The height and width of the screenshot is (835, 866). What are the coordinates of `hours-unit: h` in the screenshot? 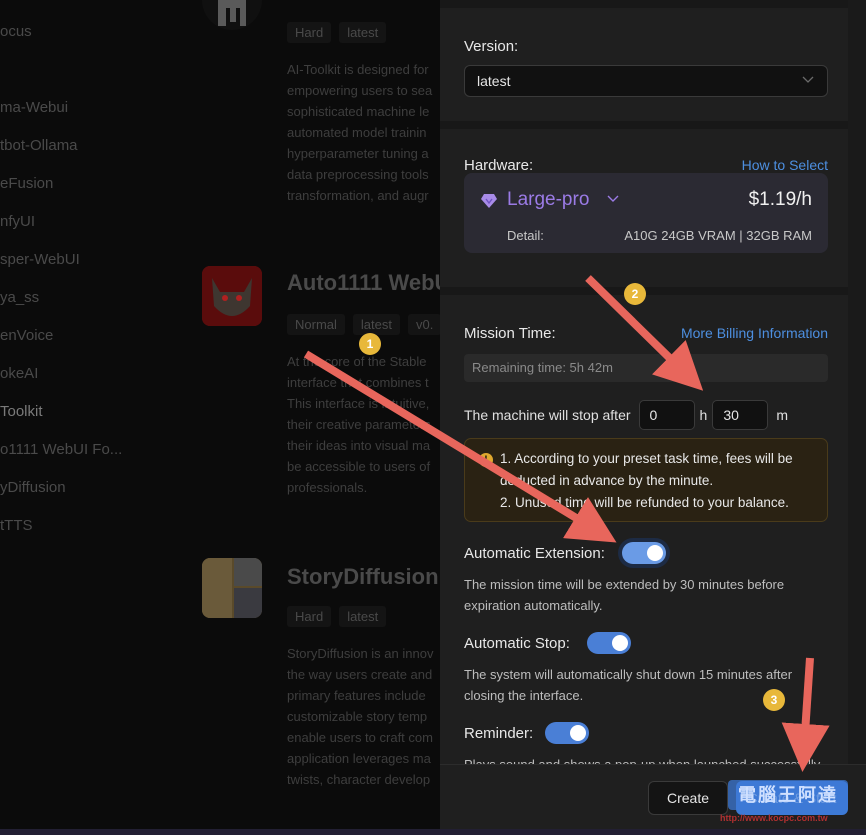 It's located at (703, 415).